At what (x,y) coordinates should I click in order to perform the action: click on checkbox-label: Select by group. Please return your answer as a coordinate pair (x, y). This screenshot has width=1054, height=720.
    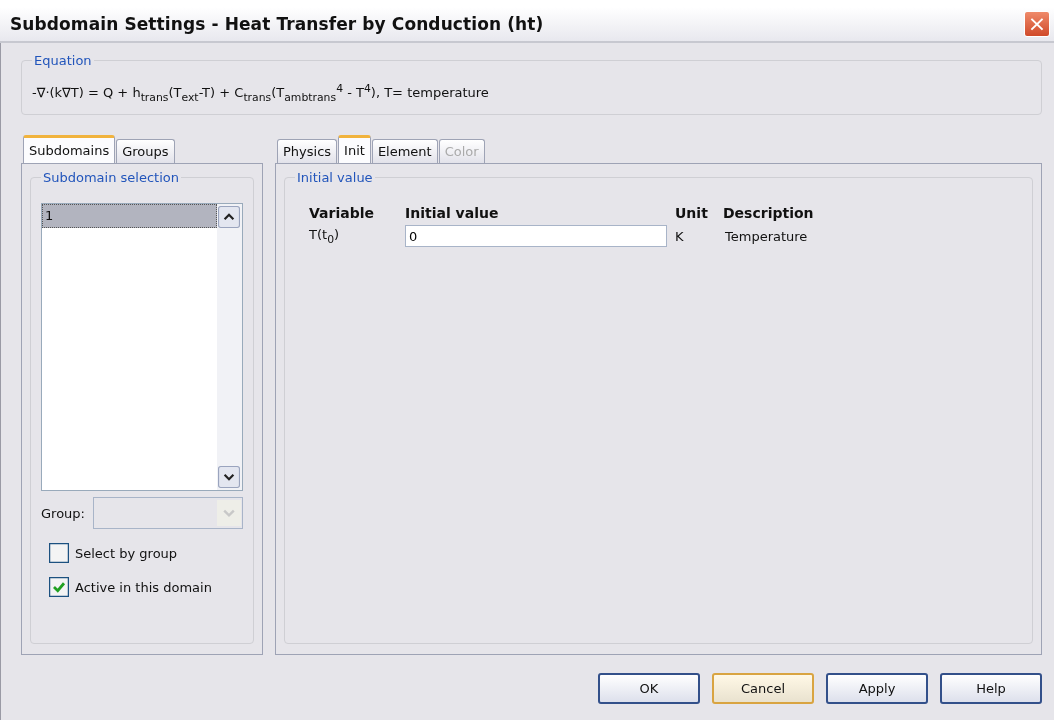
    Looking at the image, I should click on (126, 553).